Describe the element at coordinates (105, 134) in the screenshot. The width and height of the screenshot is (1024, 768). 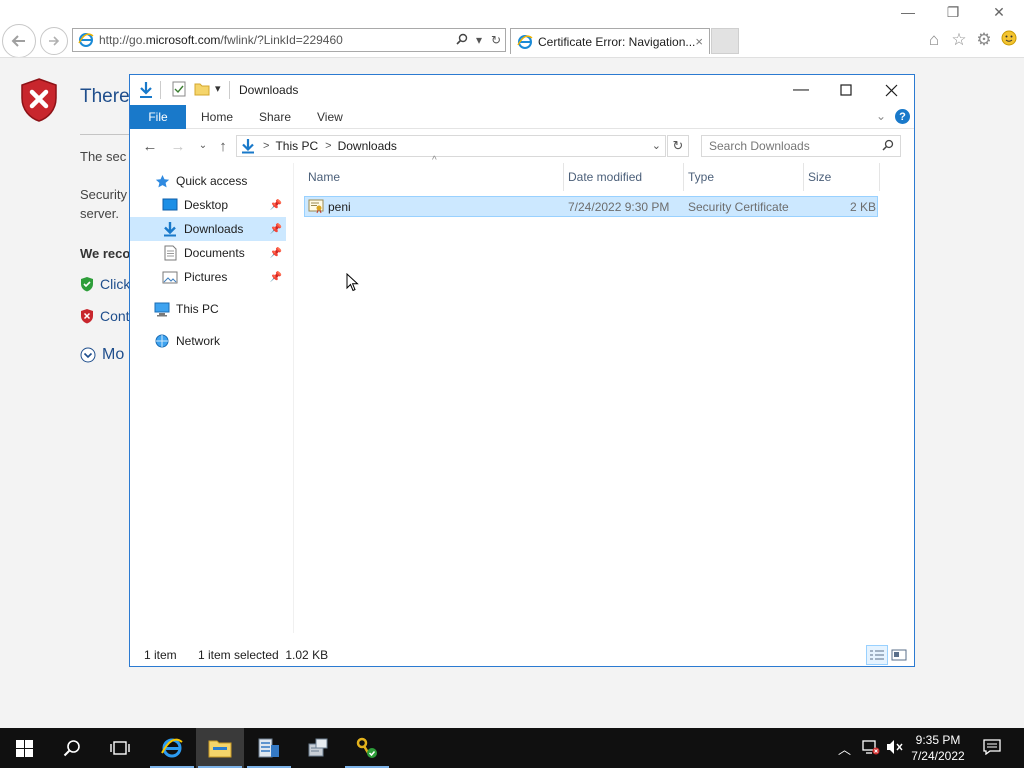
I see `heading-rule` at that location.